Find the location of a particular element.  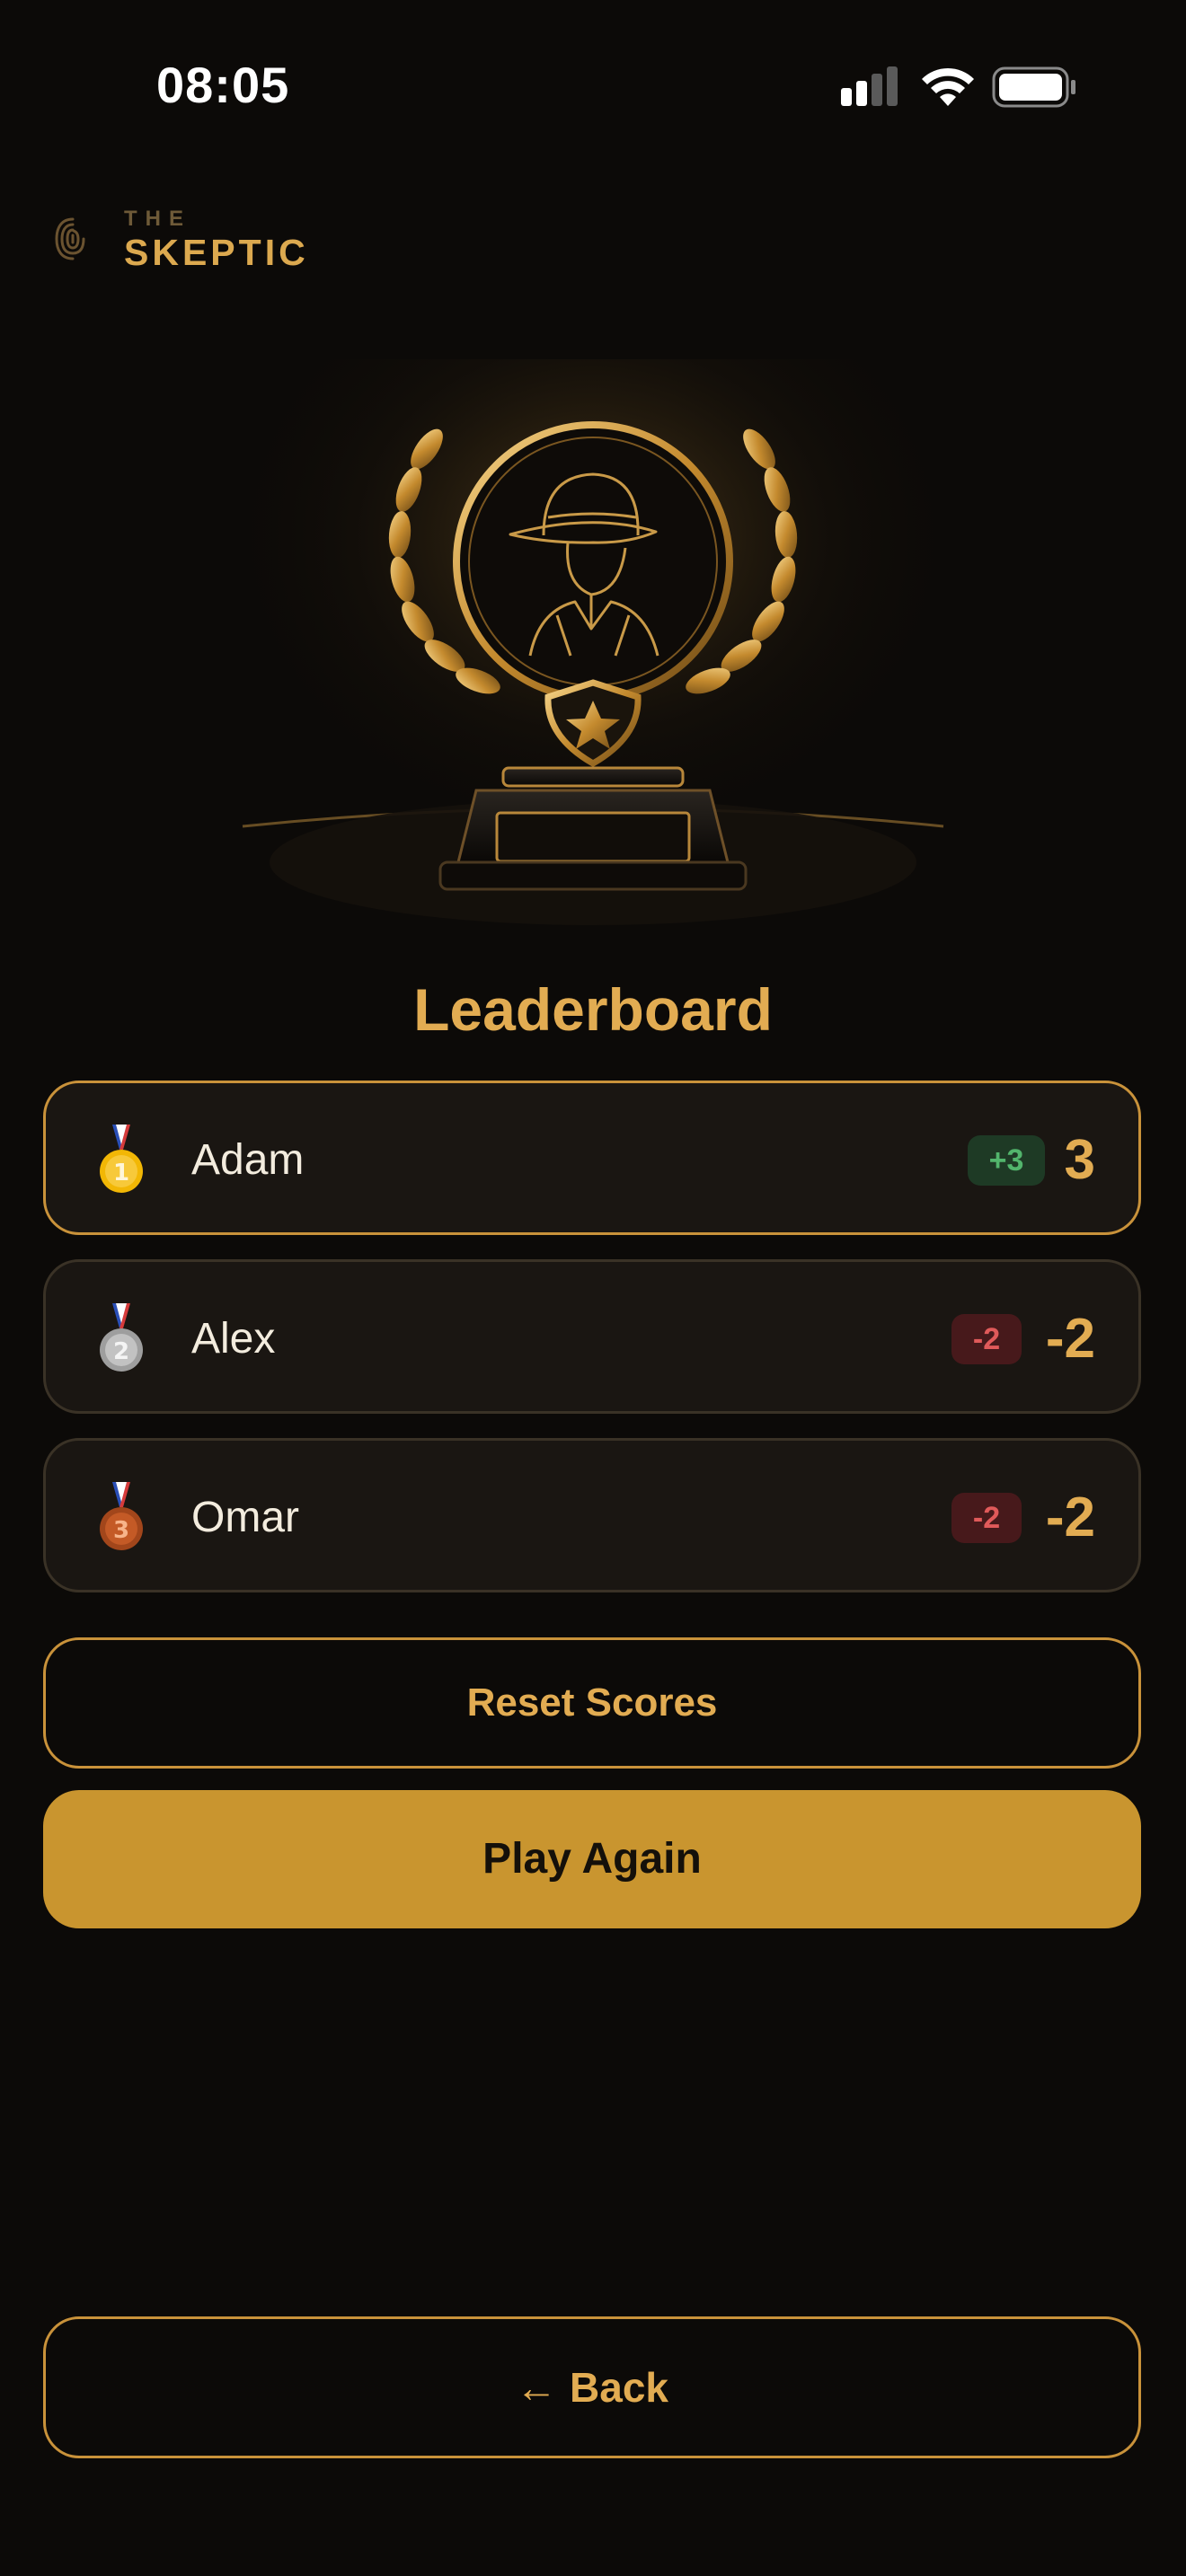

leaderboard-row: 2 Alex -2 -2 is located at coordinates (592, 1336).